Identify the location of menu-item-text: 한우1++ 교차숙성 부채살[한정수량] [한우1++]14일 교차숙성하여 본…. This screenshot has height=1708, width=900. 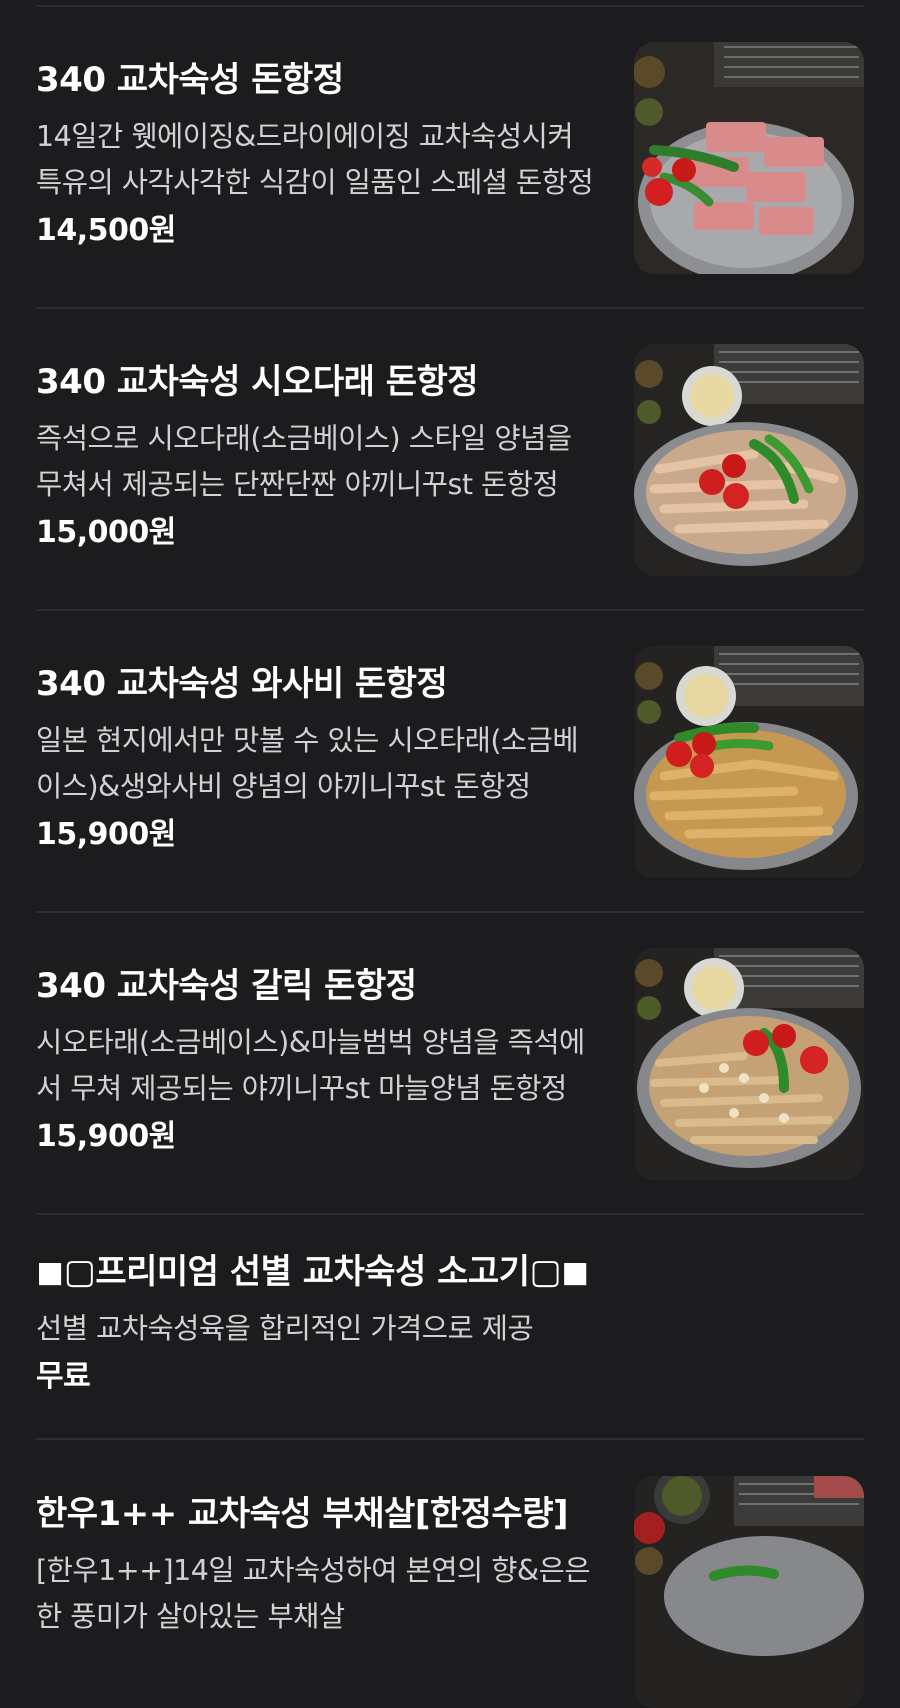
(316, 1566).